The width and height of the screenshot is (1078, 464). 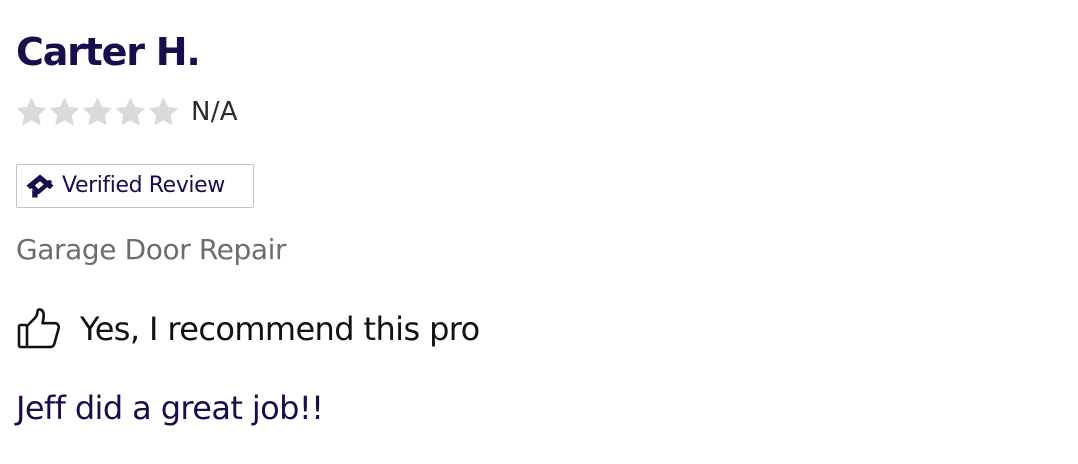 I want to click on recommendation-row: Yes, I recommend this pro, so click(x=248, y=329).